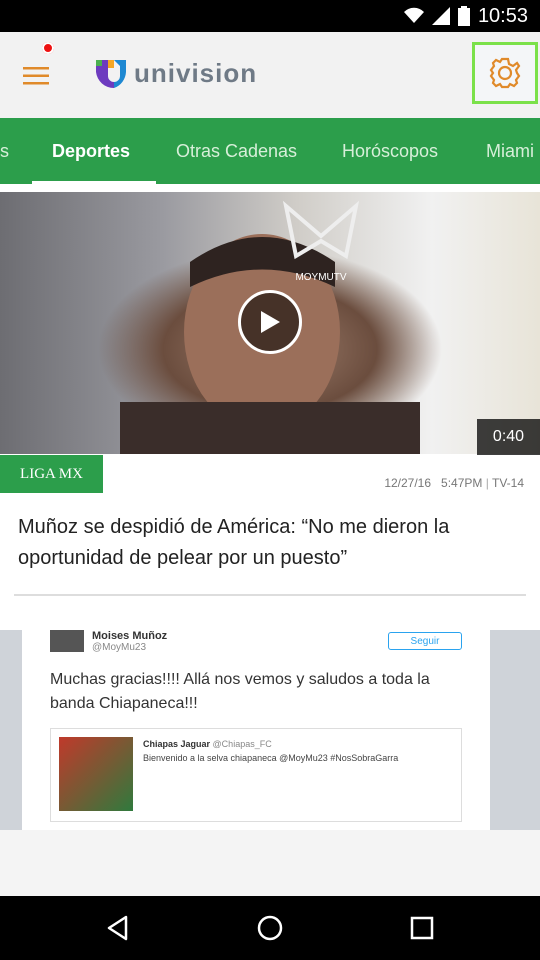 The height and width of the screenshot is (960, 540). What do you see at coordinates (463, 16) in the screenshot?
I see `battery-icon` at bounding box center [463, 16].